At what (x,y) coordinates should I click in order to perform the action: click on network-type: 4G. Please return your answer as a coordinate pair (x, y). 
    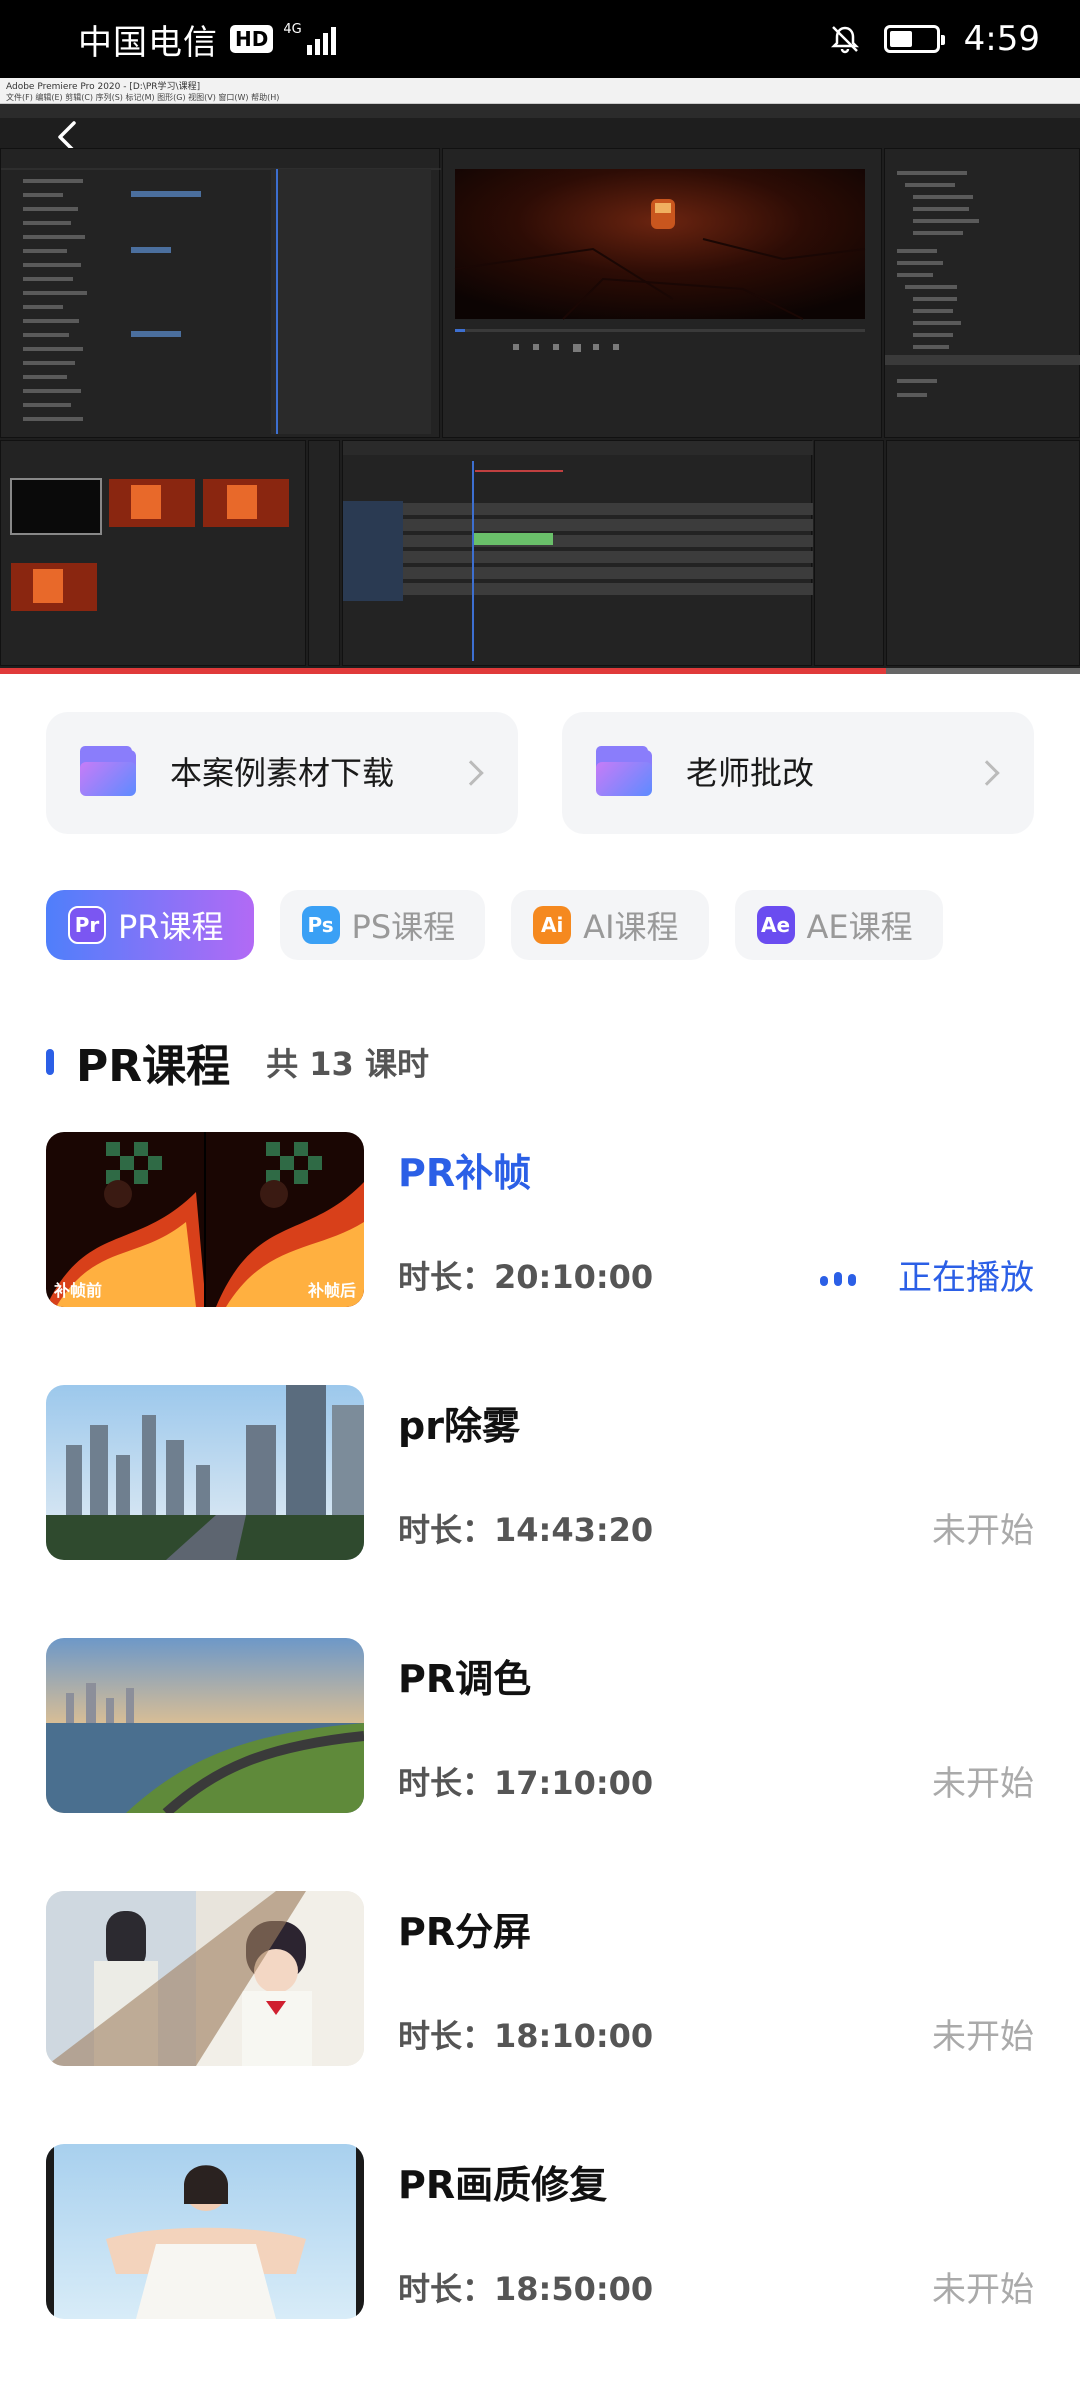
    Looking at the image, I should click on (292, 29).